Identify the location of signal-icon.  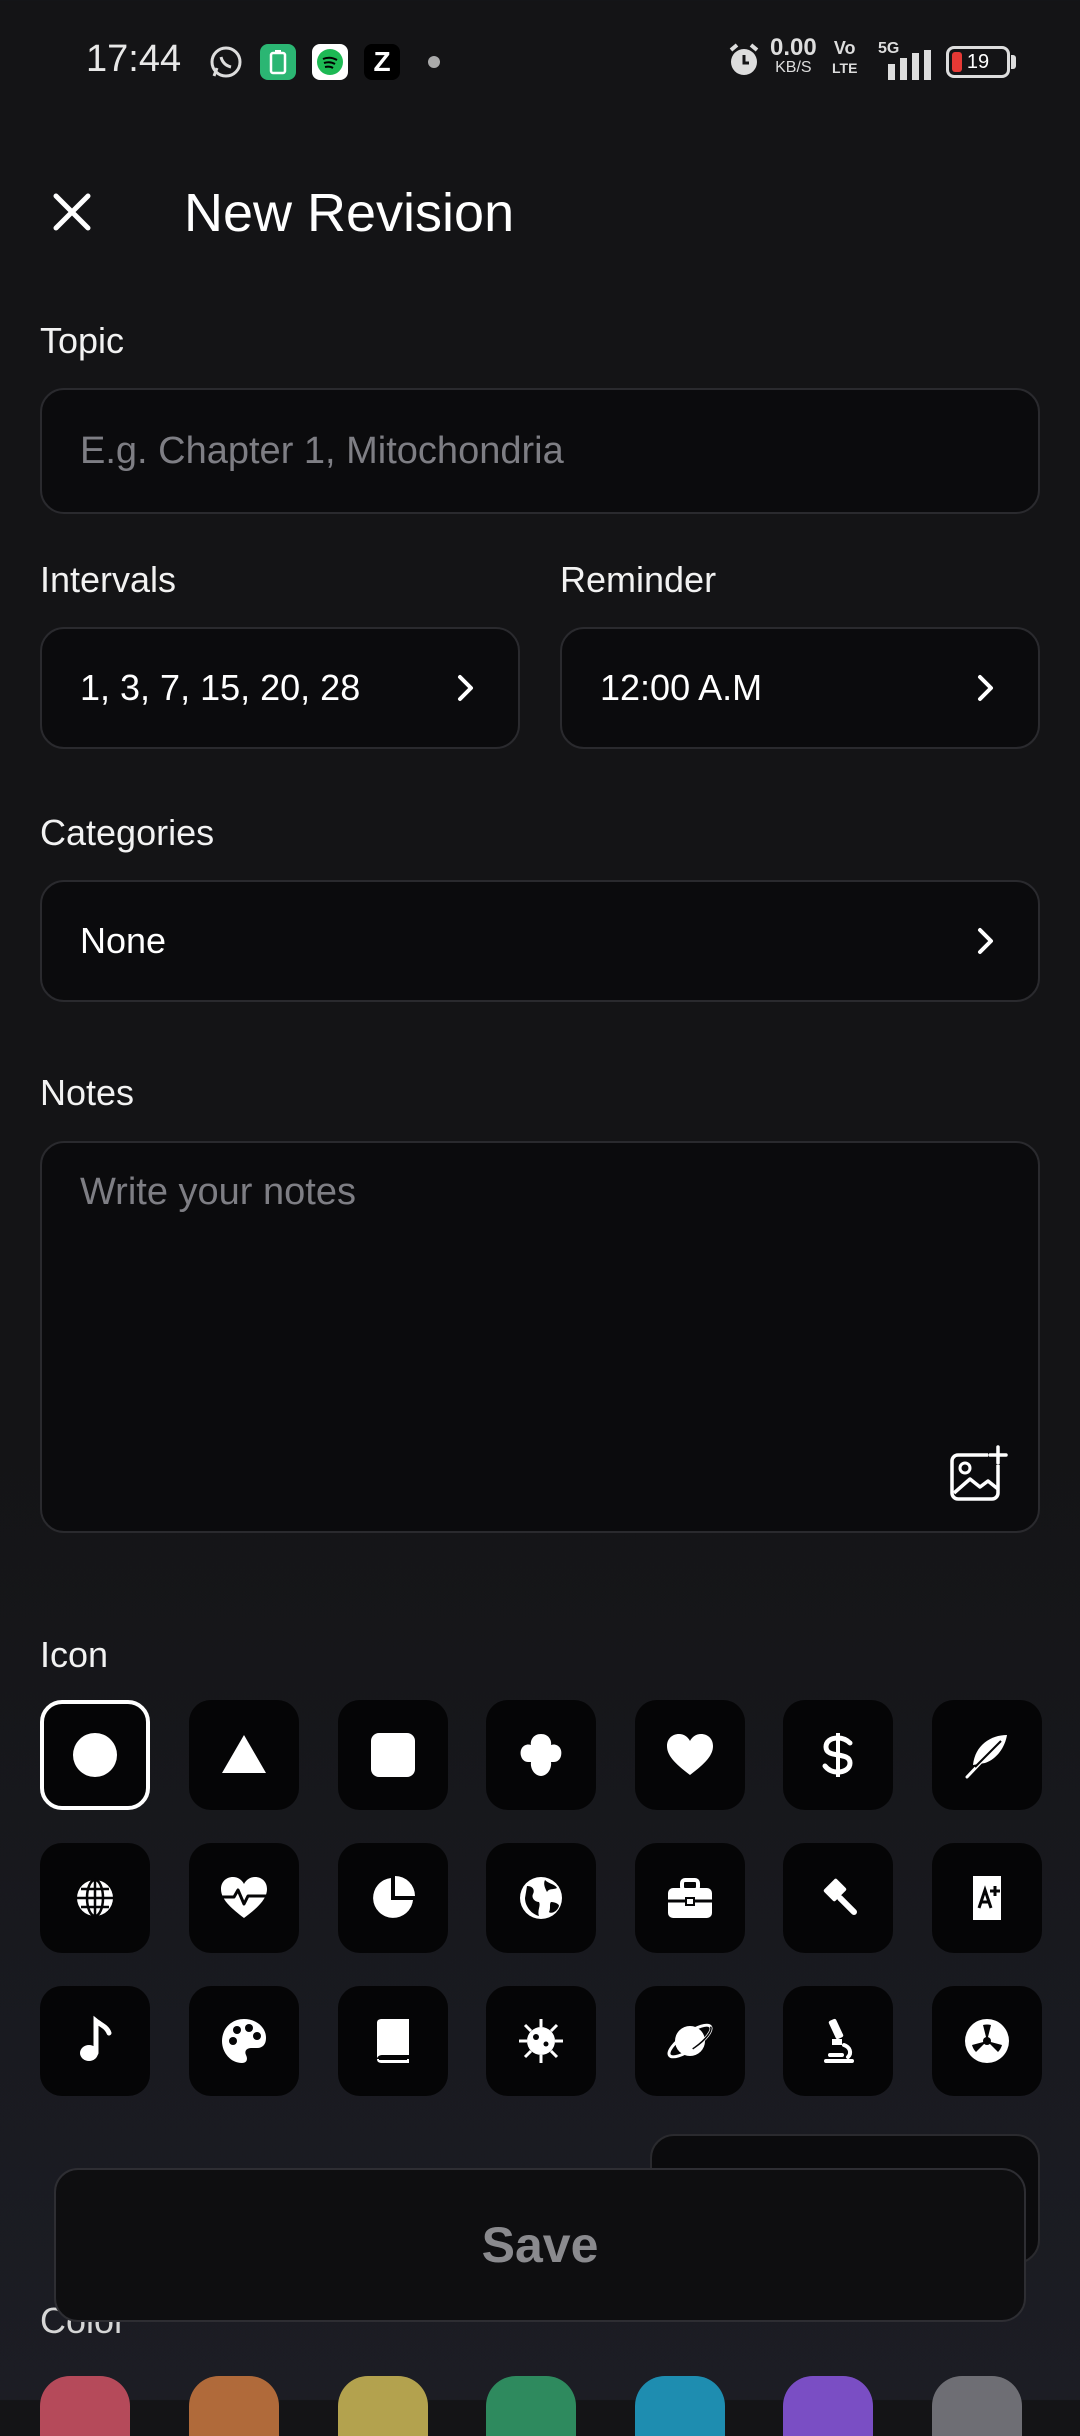
(906, 67).